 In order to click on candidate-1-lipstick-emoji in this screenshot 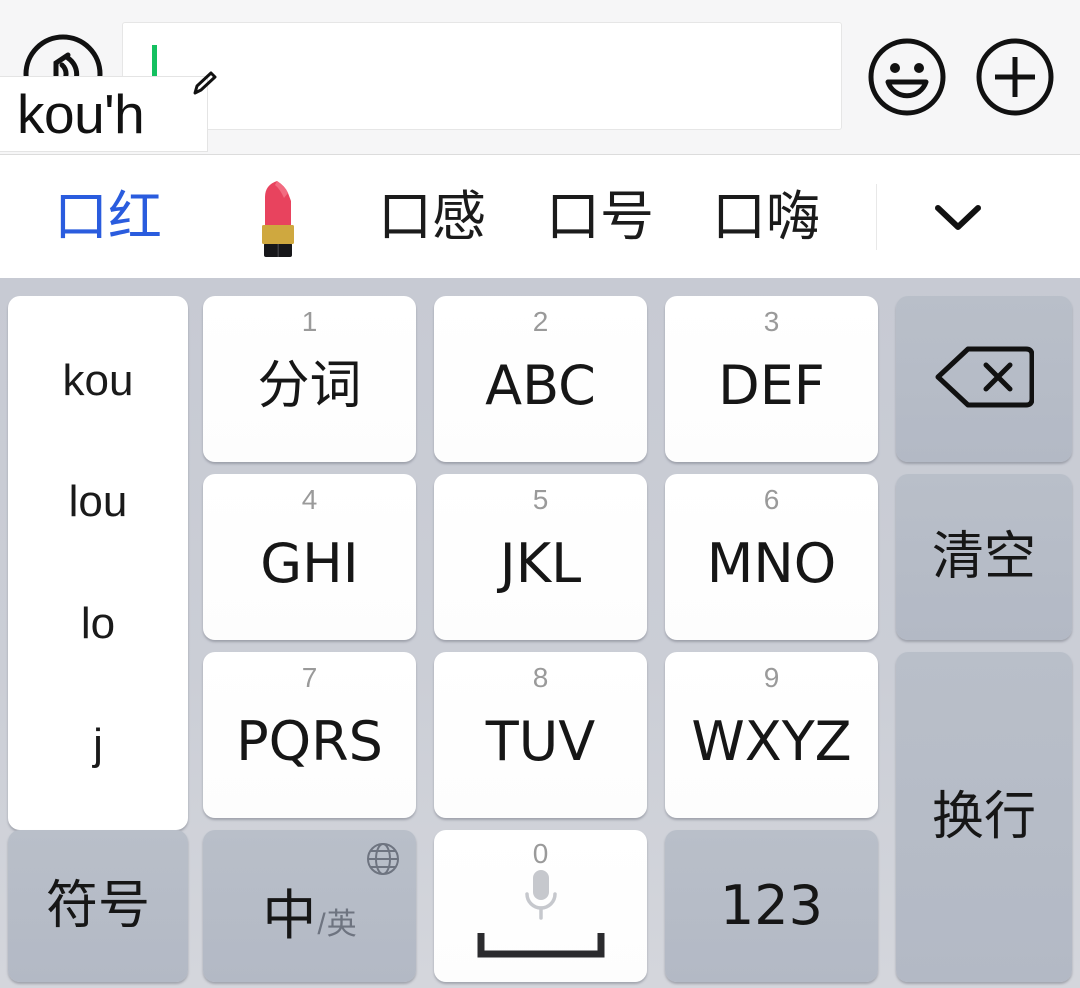, I will do `click(278, 217)`.